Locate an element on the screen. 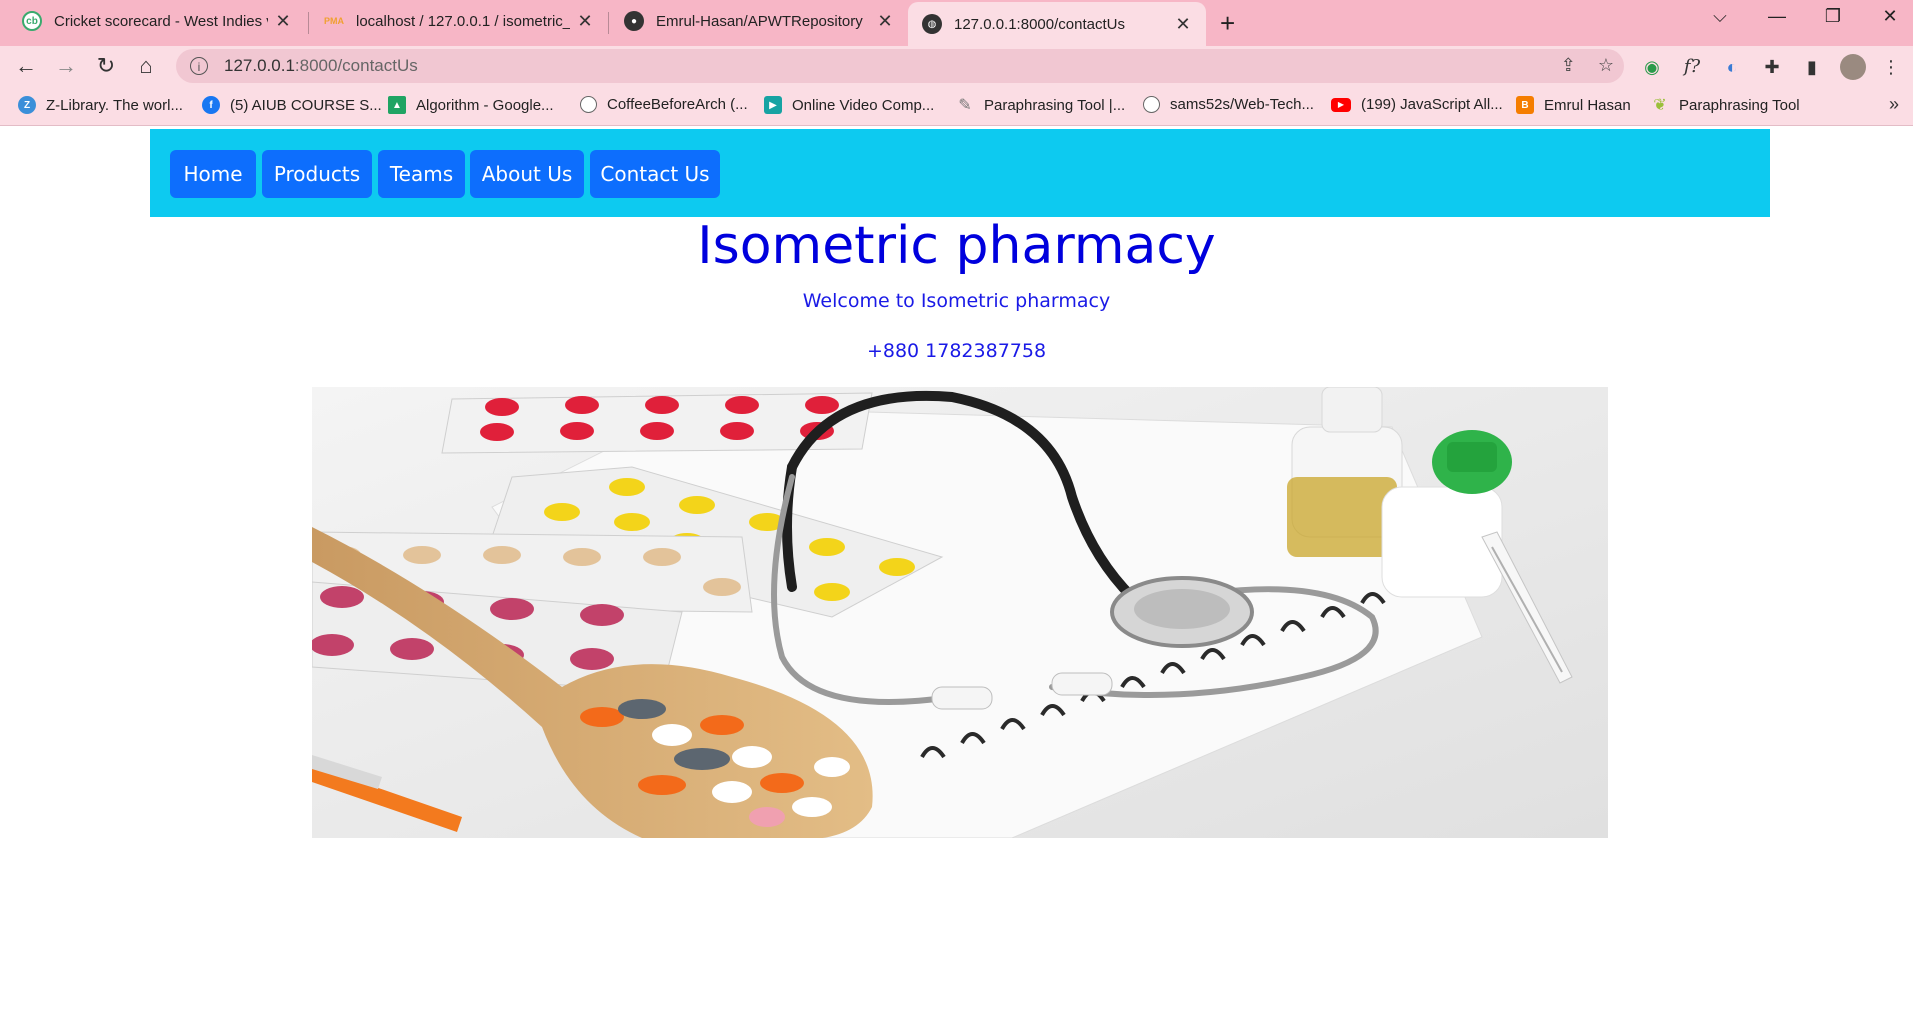 The height and width of the screenshot is (1027, 1913). bookmark-item: B Emrul Hasan is located at coordinates (1573, 105).